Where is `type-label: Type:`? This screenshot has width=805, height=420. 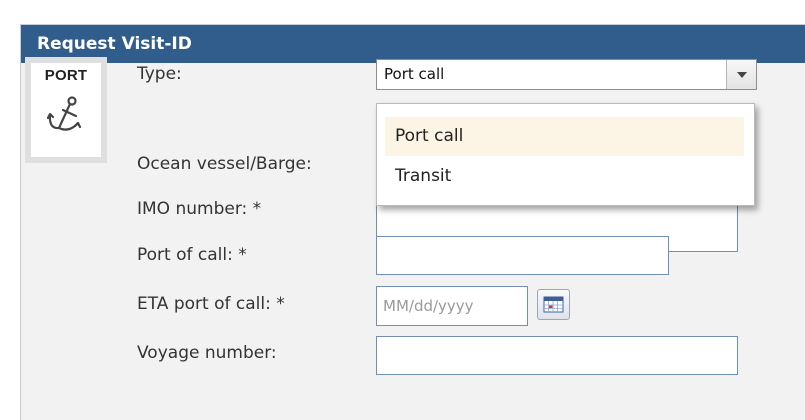 type-label: Type: is located at coordinates (159, 74).